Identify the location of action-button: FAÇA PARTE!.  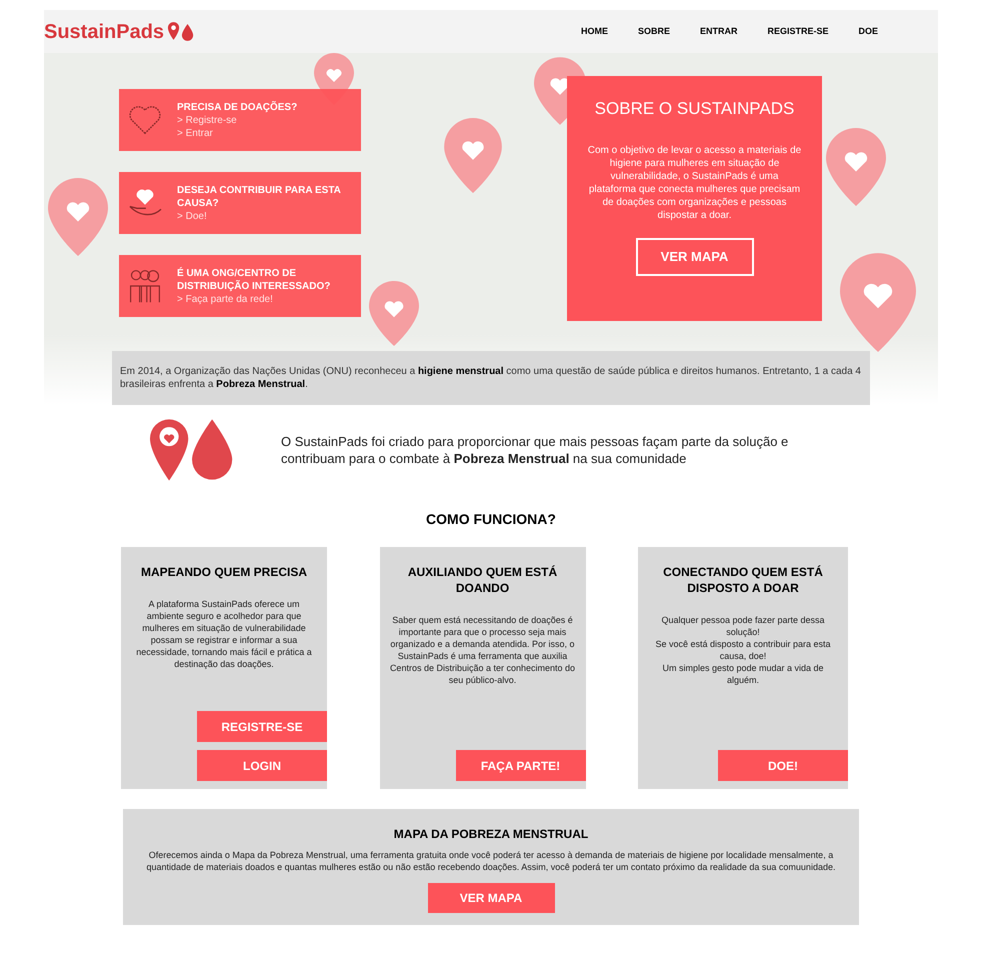
(521, 765).